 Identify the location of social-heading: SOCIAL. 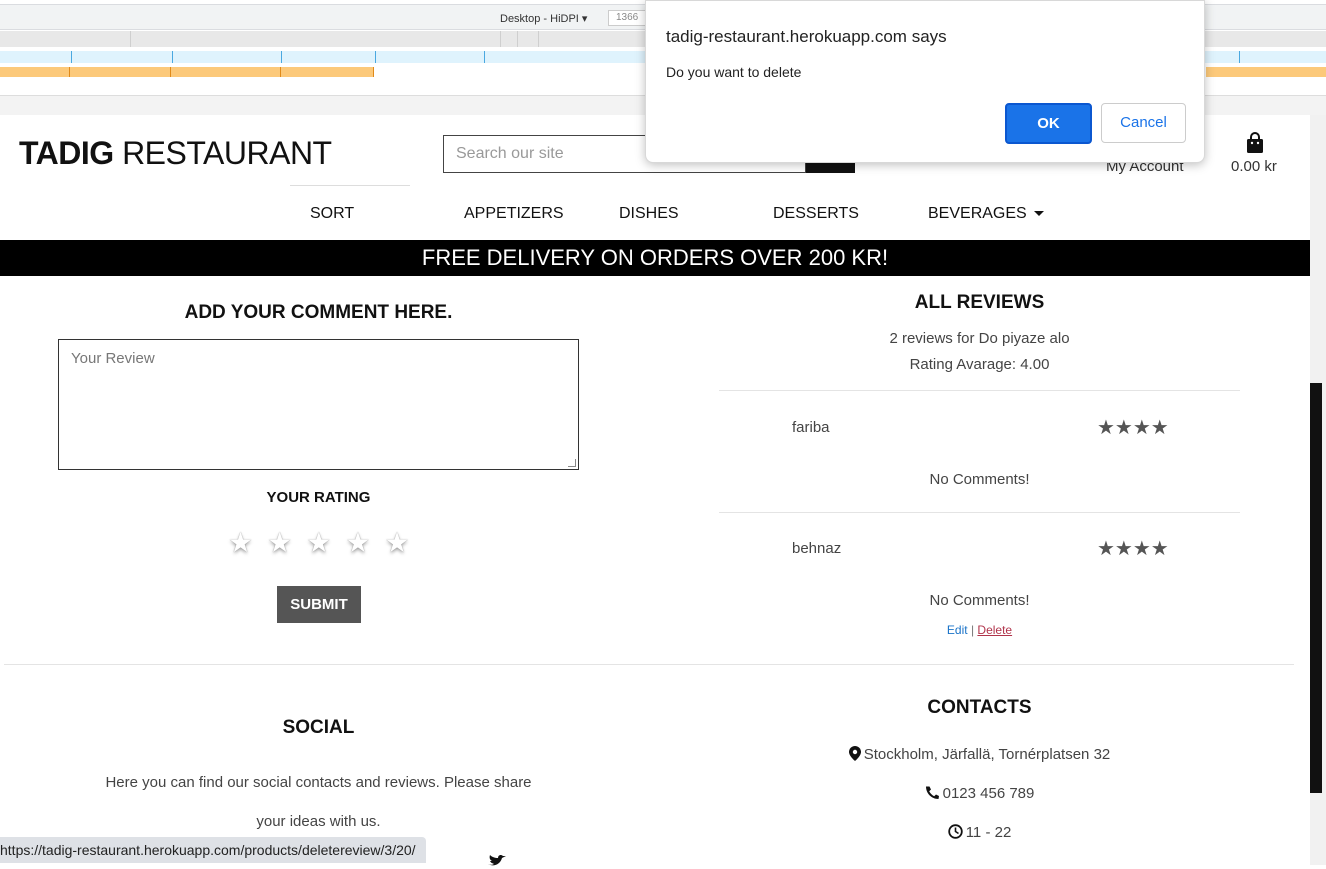
(318, 727).